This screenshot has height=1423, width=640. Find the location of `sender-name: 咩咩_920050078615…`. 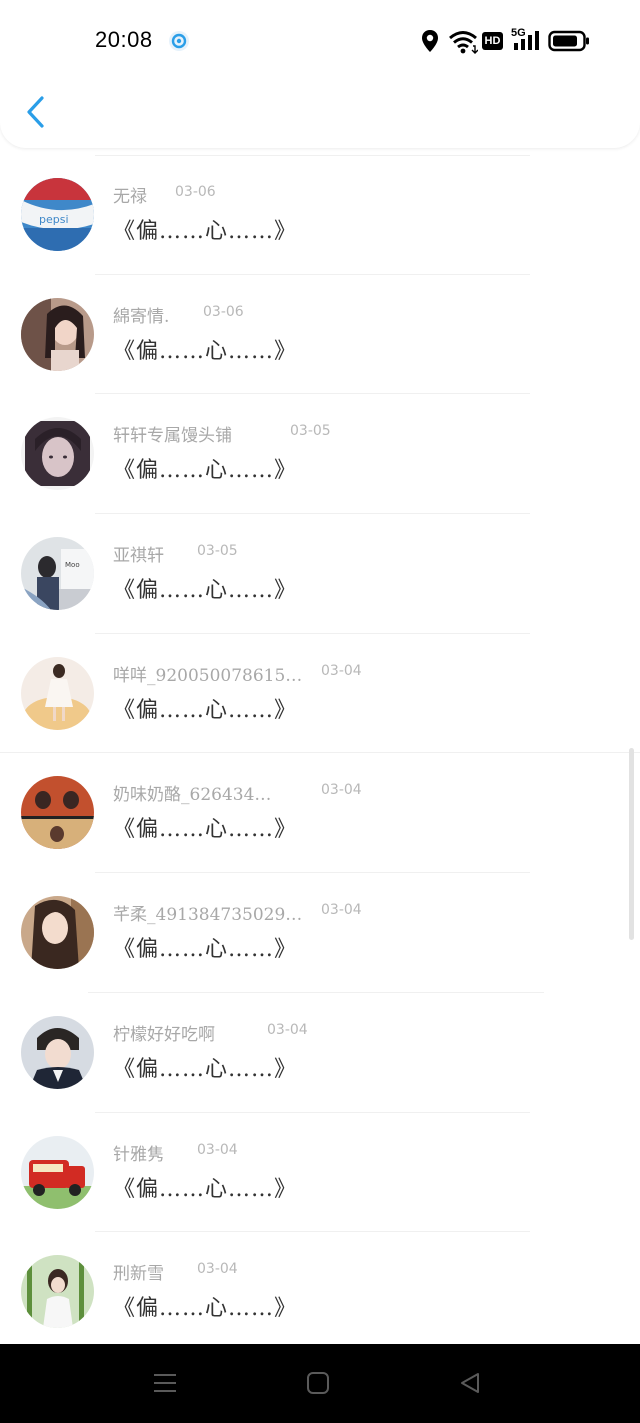

sender-name: 咩咩_920050078615… is located at coordinates (208, 675).